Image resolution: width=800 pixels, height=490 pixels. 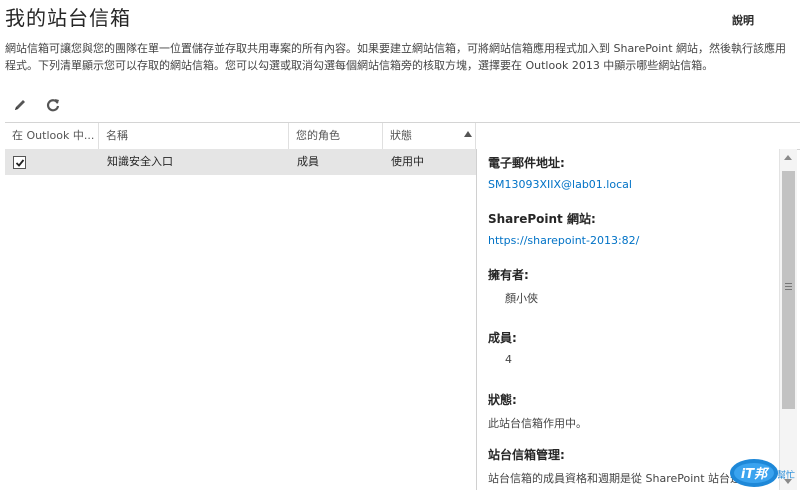 I want to click on members-value: 4, so click(x=508, y=359).